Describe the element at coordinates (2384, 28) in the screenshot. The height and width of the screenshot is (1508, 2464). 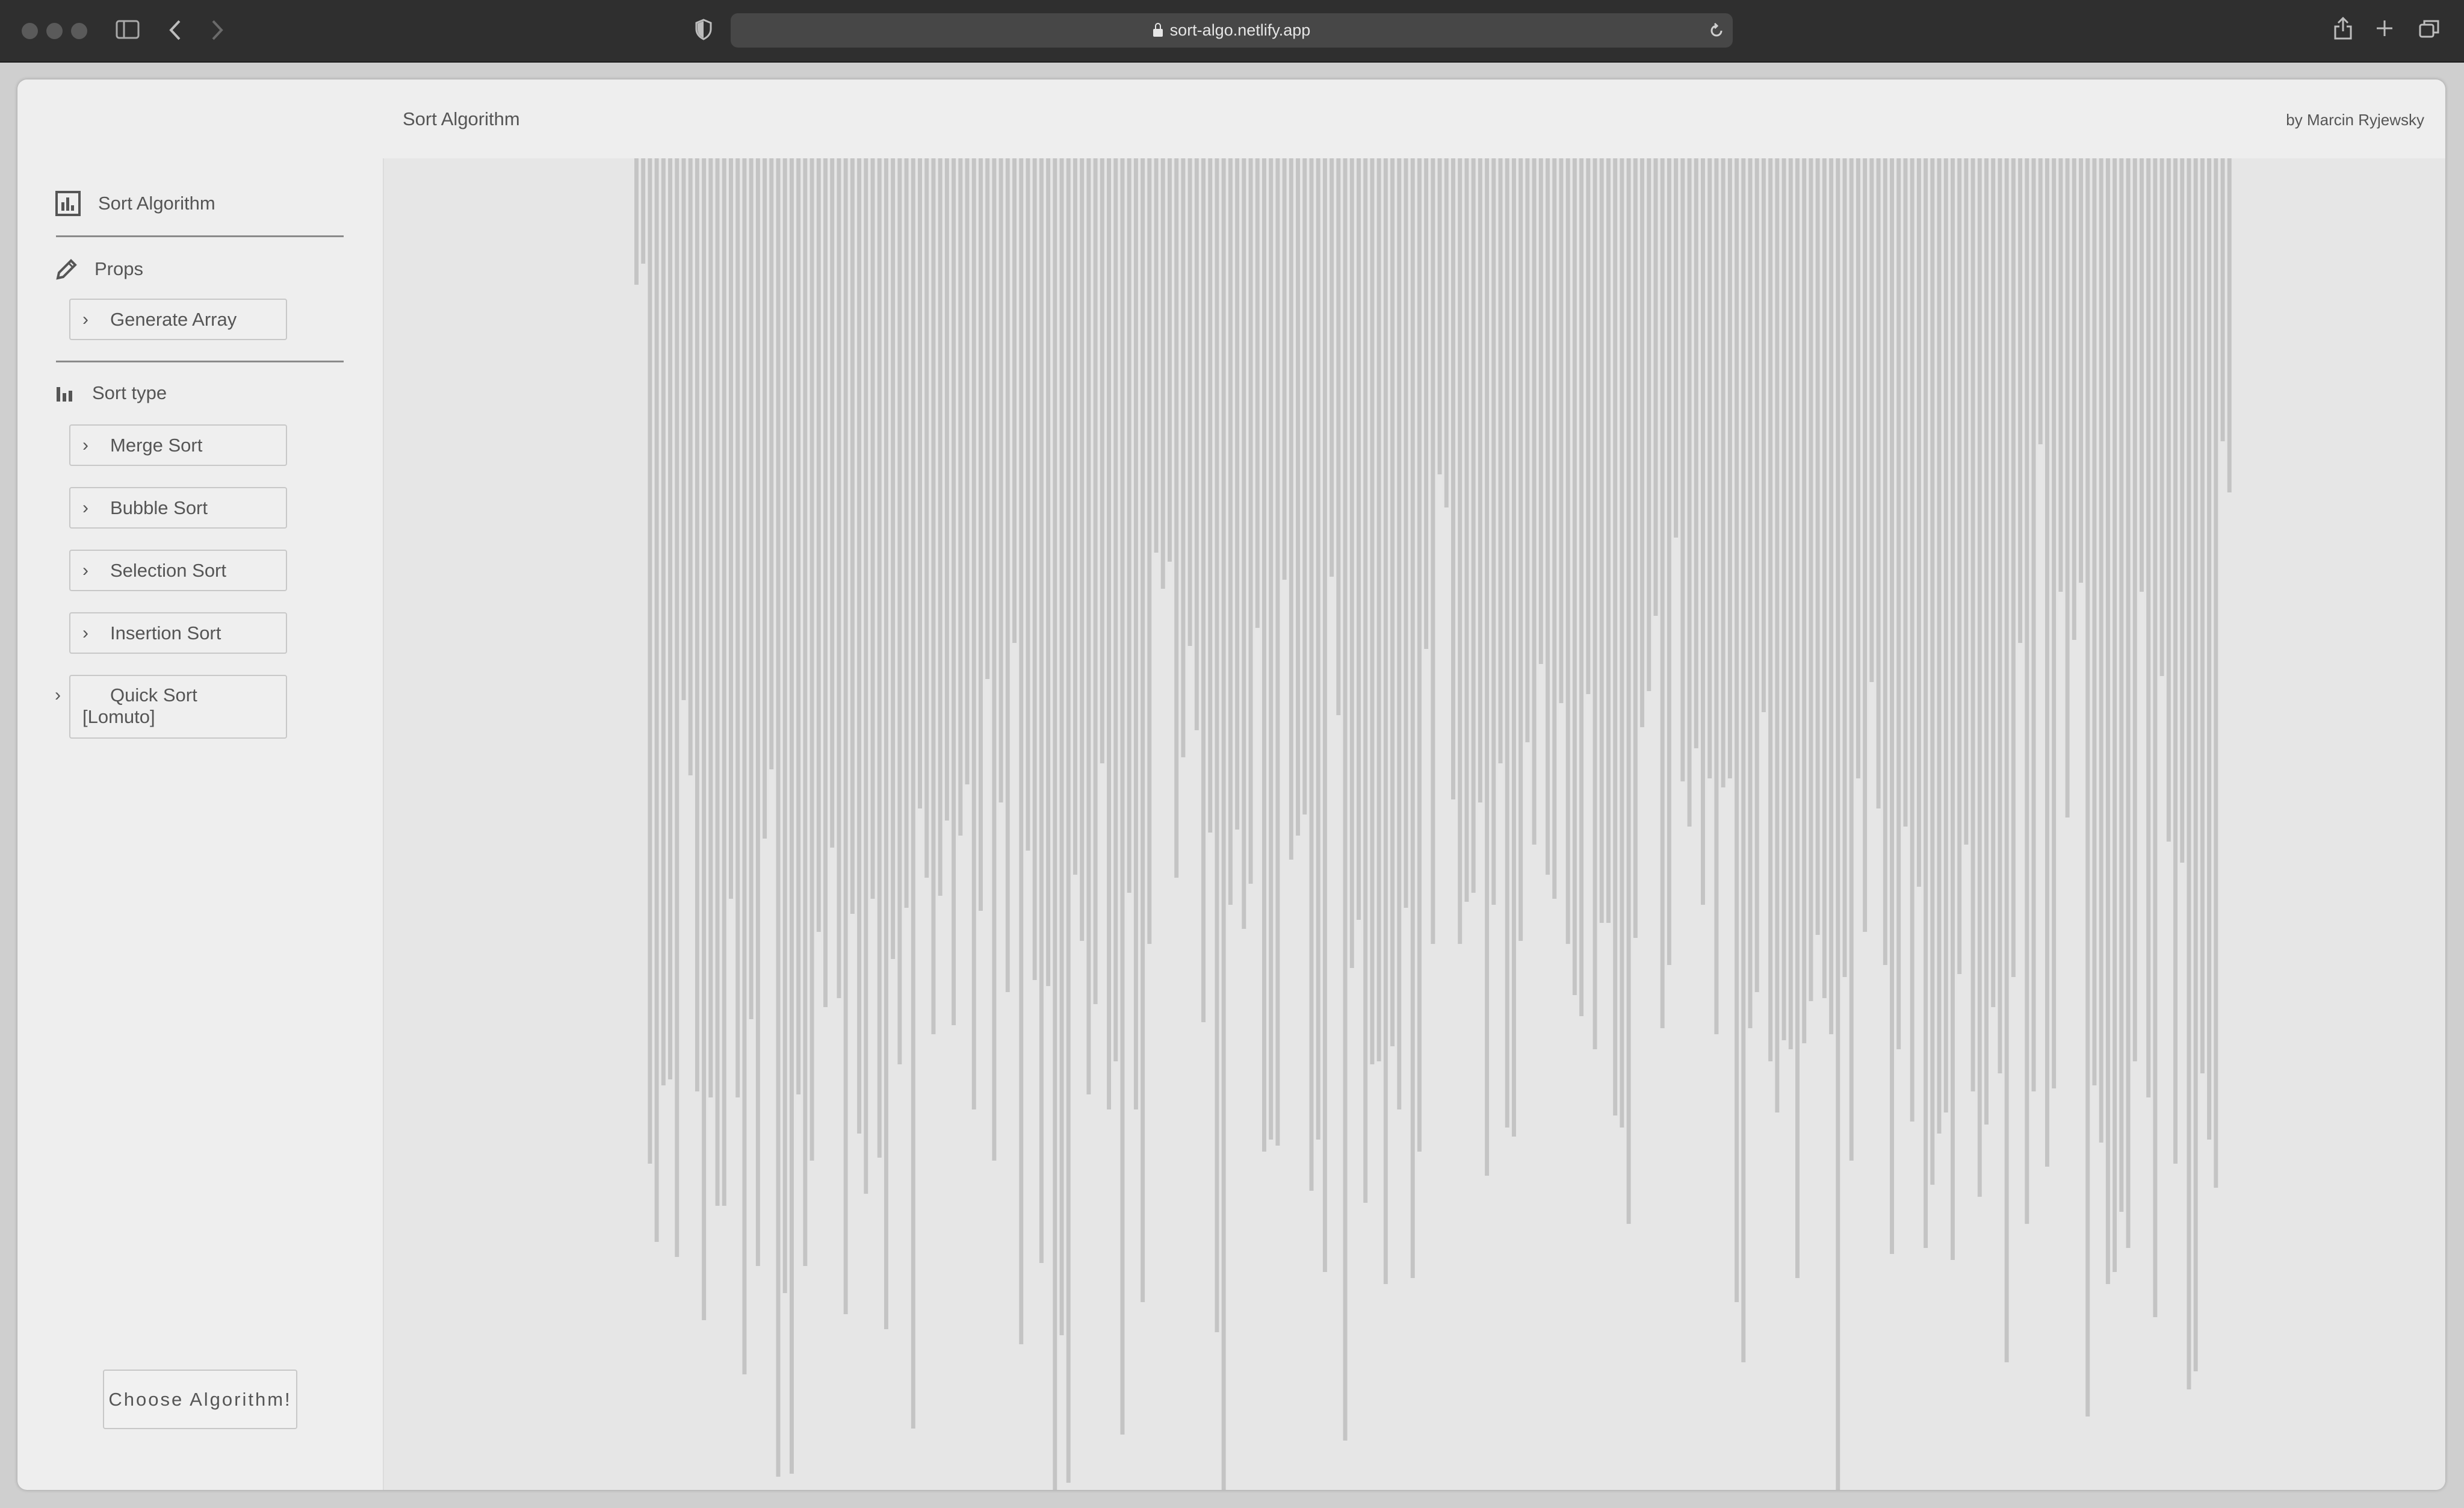
I see `new-tab-icon` at that location.